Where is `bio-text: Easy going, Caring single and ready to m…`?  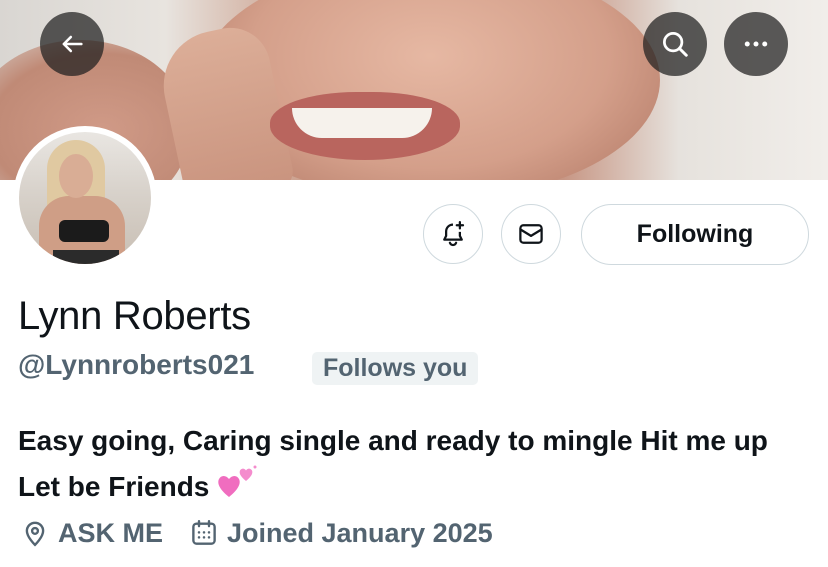 bio-text: Easy going, Caring single and ready to m… is located at coordinates (393, 463).